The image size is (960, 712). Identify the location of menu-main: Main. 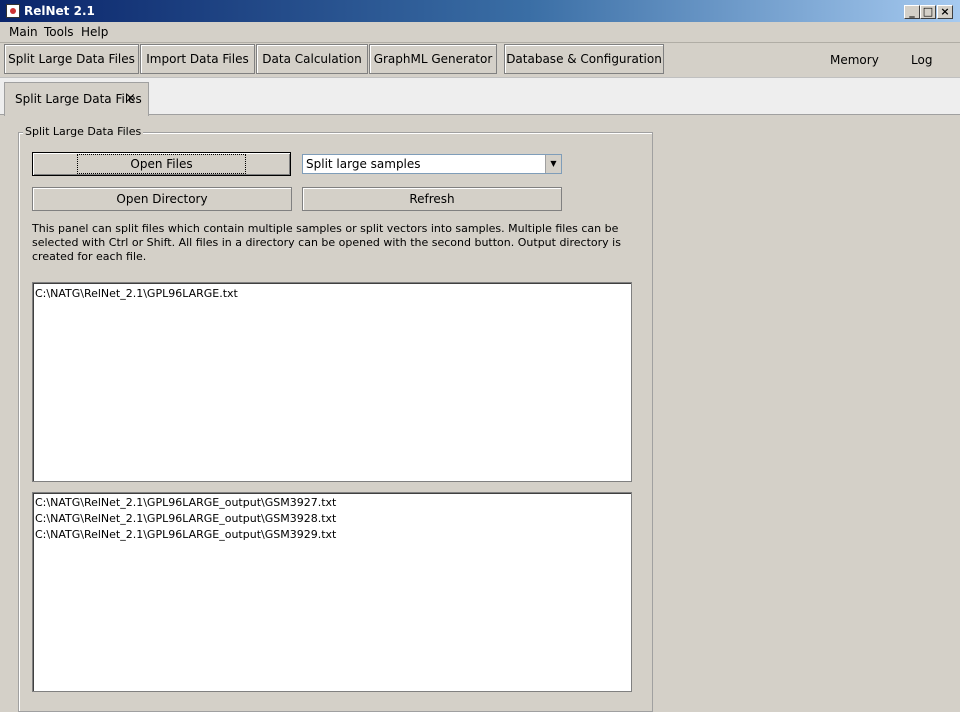
(23, 32).